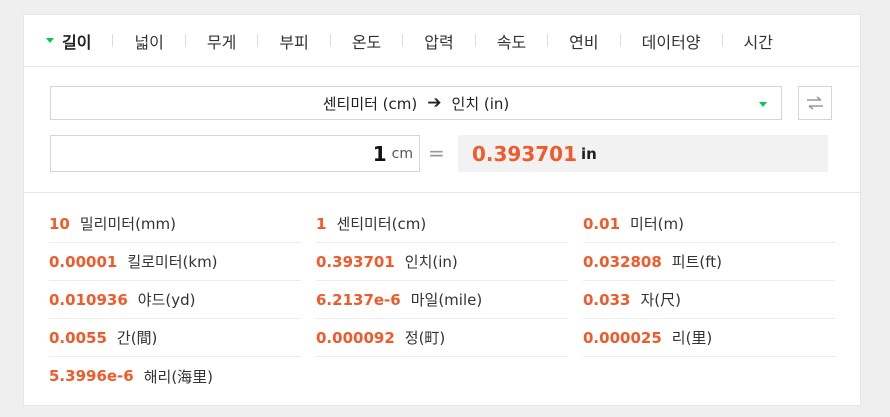  I want to click on result-unit-name: 간(間), so click(137, 338).